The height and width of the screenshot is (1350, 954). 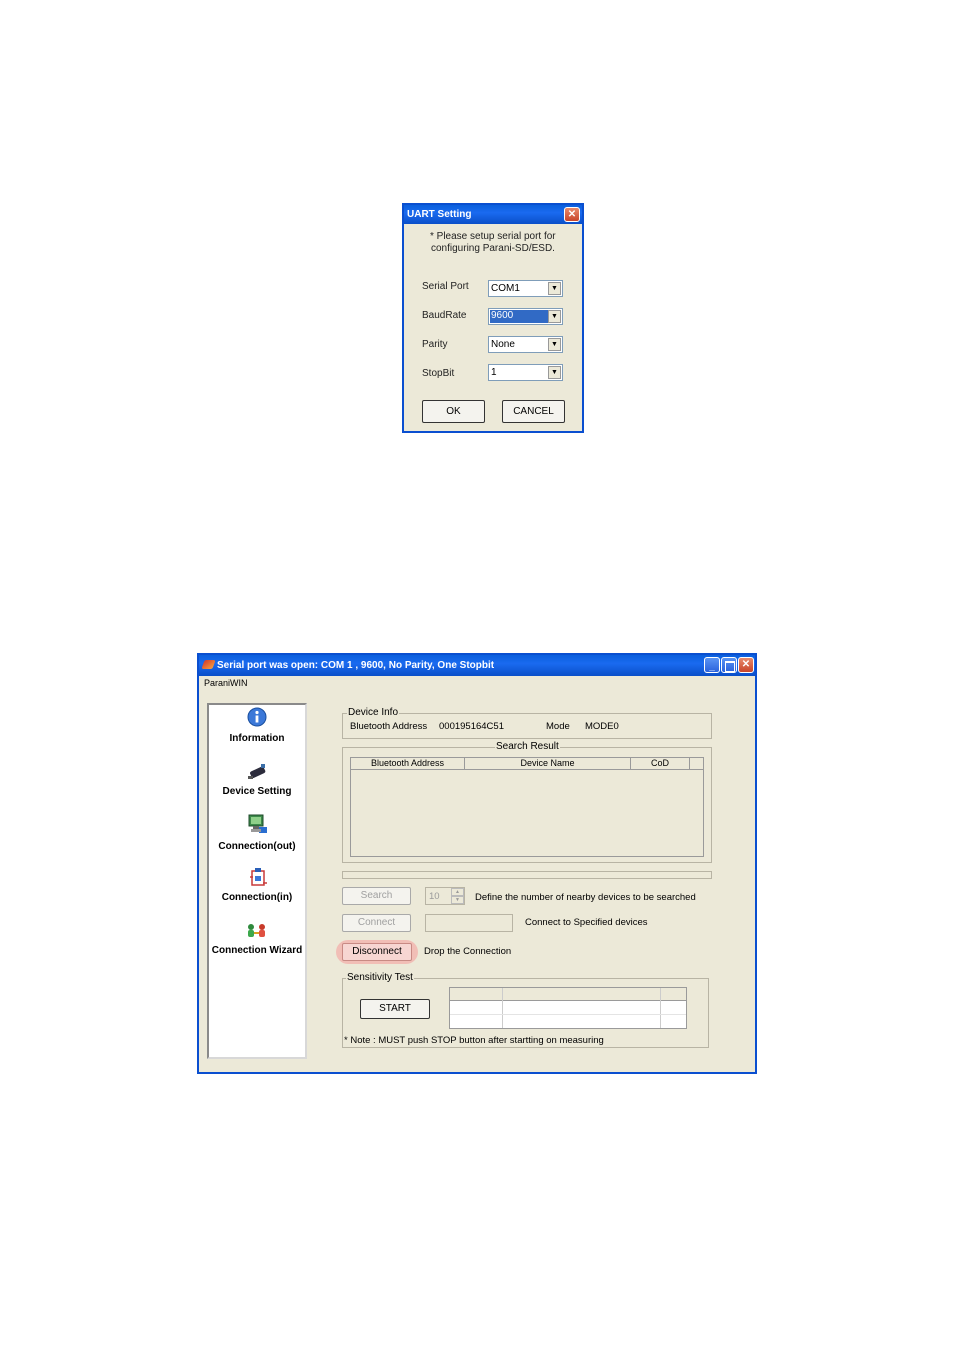 I want to click on nav-label-connection-in: Connection(in), so click(x=257, y=897).